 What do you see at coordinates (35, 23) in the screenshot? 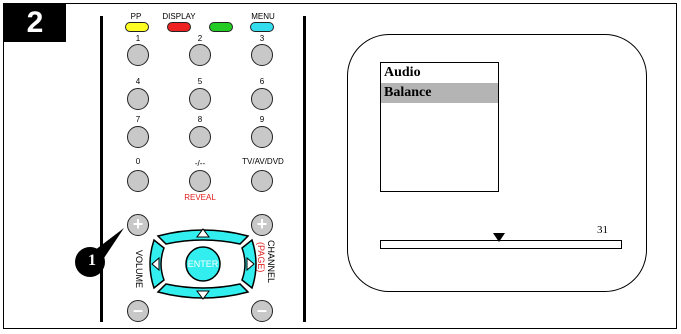
I see `step-number-badge: 2` at bounding box center [35, 23].